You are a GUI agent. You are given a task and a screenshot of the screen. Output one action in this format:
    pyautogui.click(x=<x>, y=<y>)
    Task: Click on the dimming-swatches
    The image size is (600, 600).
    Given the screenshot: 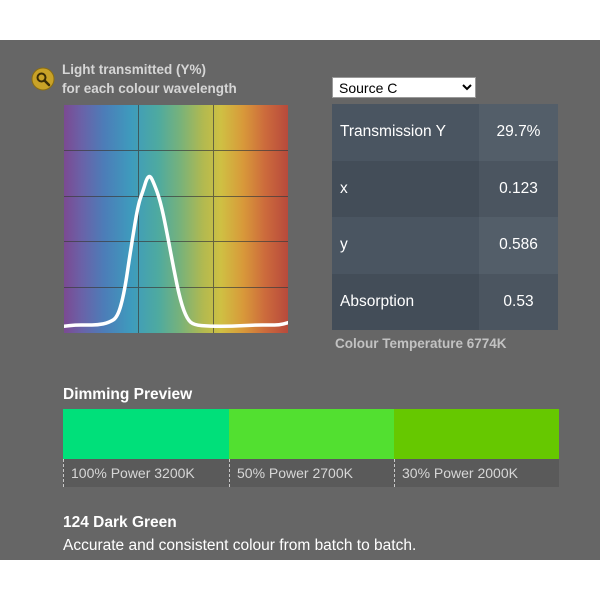 What is the action you would take?
    pyautogui.click(x=311, y=434)
    